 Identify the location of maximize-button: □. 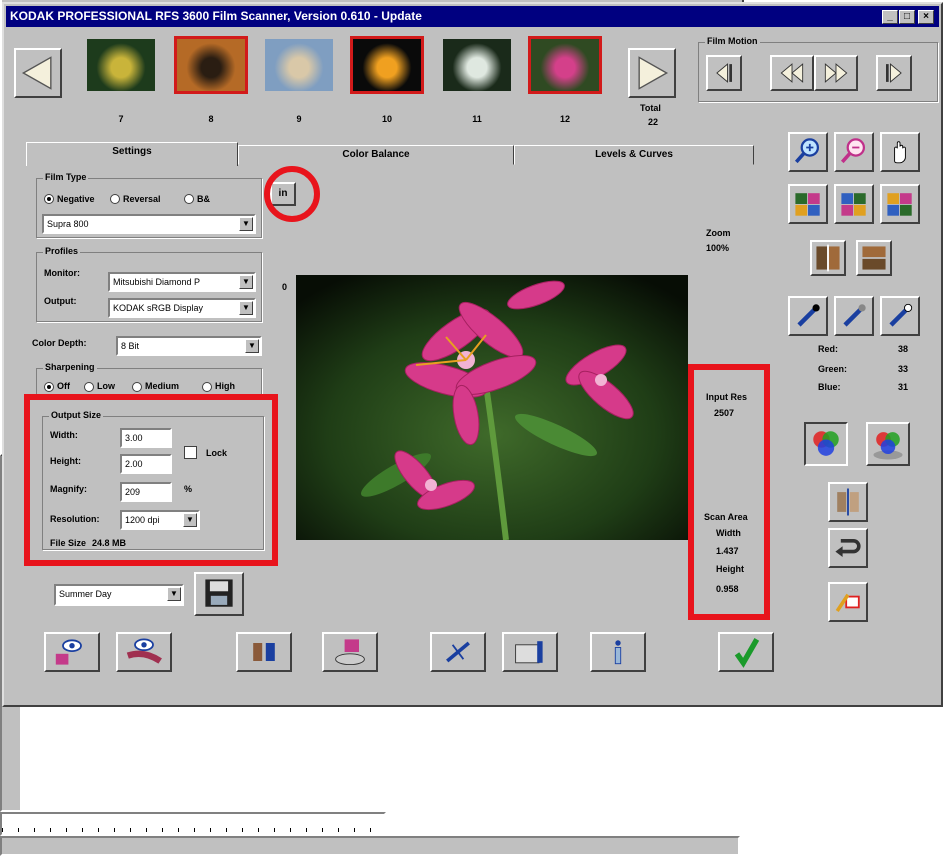
(907, 17).